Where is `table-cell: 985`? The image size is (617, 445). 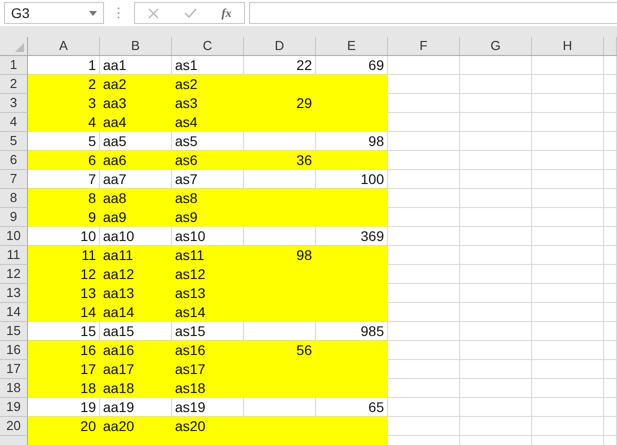
table-cell: 985 is located at coordinates (352, 331).